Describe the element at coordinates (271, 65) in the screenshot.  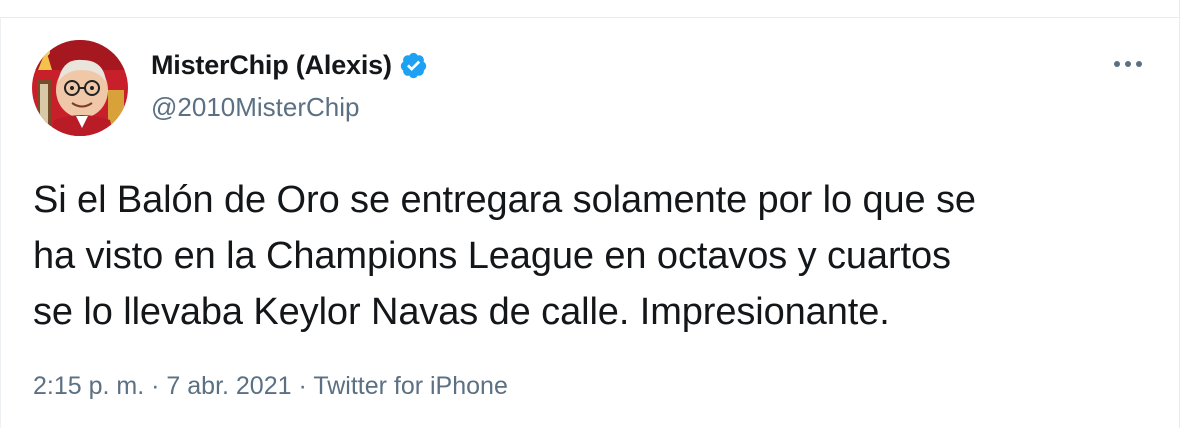
I see `author-display-name: MisterChip (Alexis)` at that location.